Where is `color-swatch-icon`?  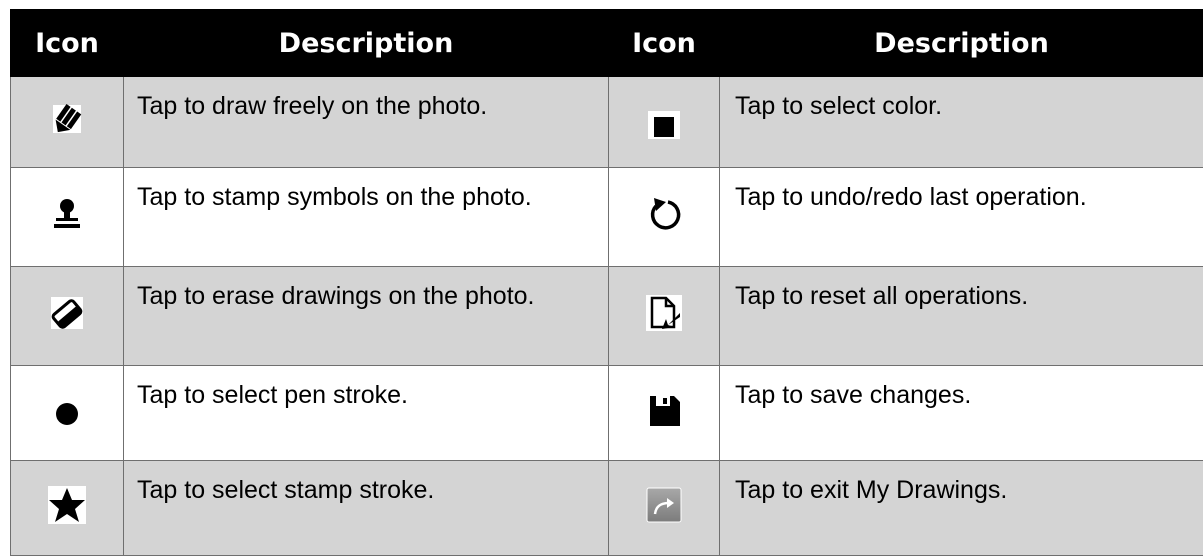 color-swatch-icon is located at coordinates (664, 119).